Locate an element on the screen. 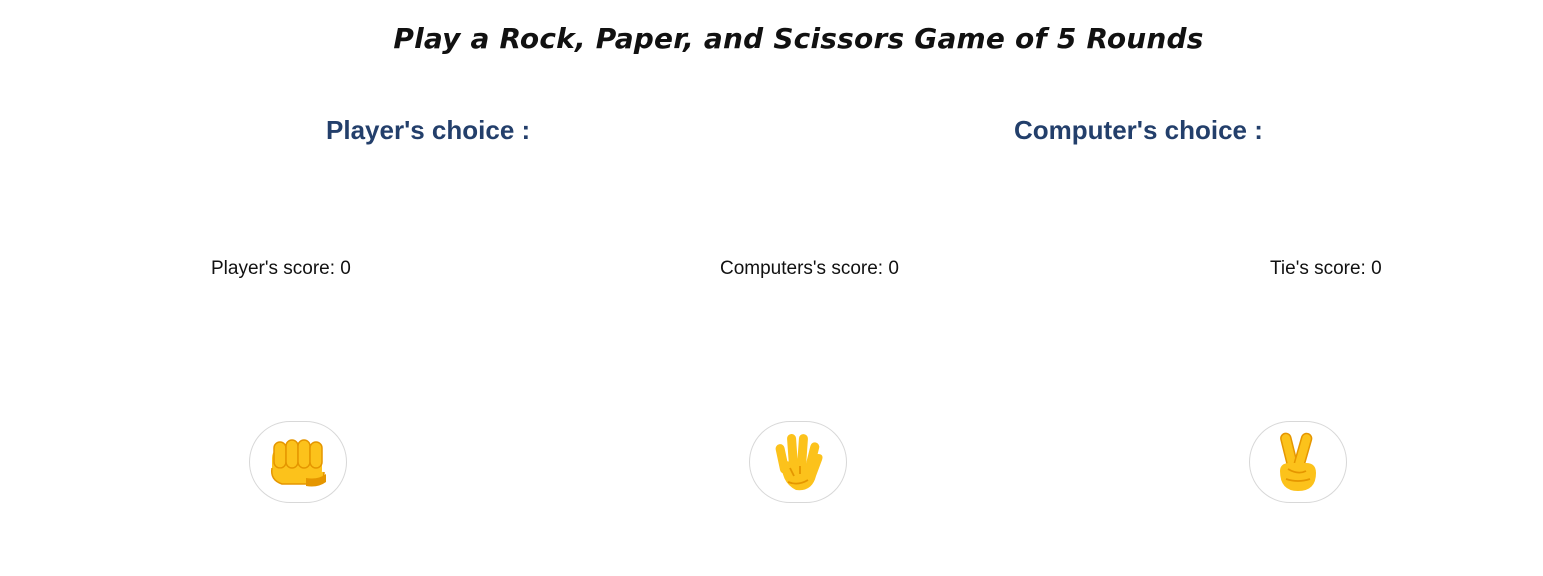 This screenshot has height=576, width=1543. player-score: Player's score: 0 is located at coordinates (281, 268).